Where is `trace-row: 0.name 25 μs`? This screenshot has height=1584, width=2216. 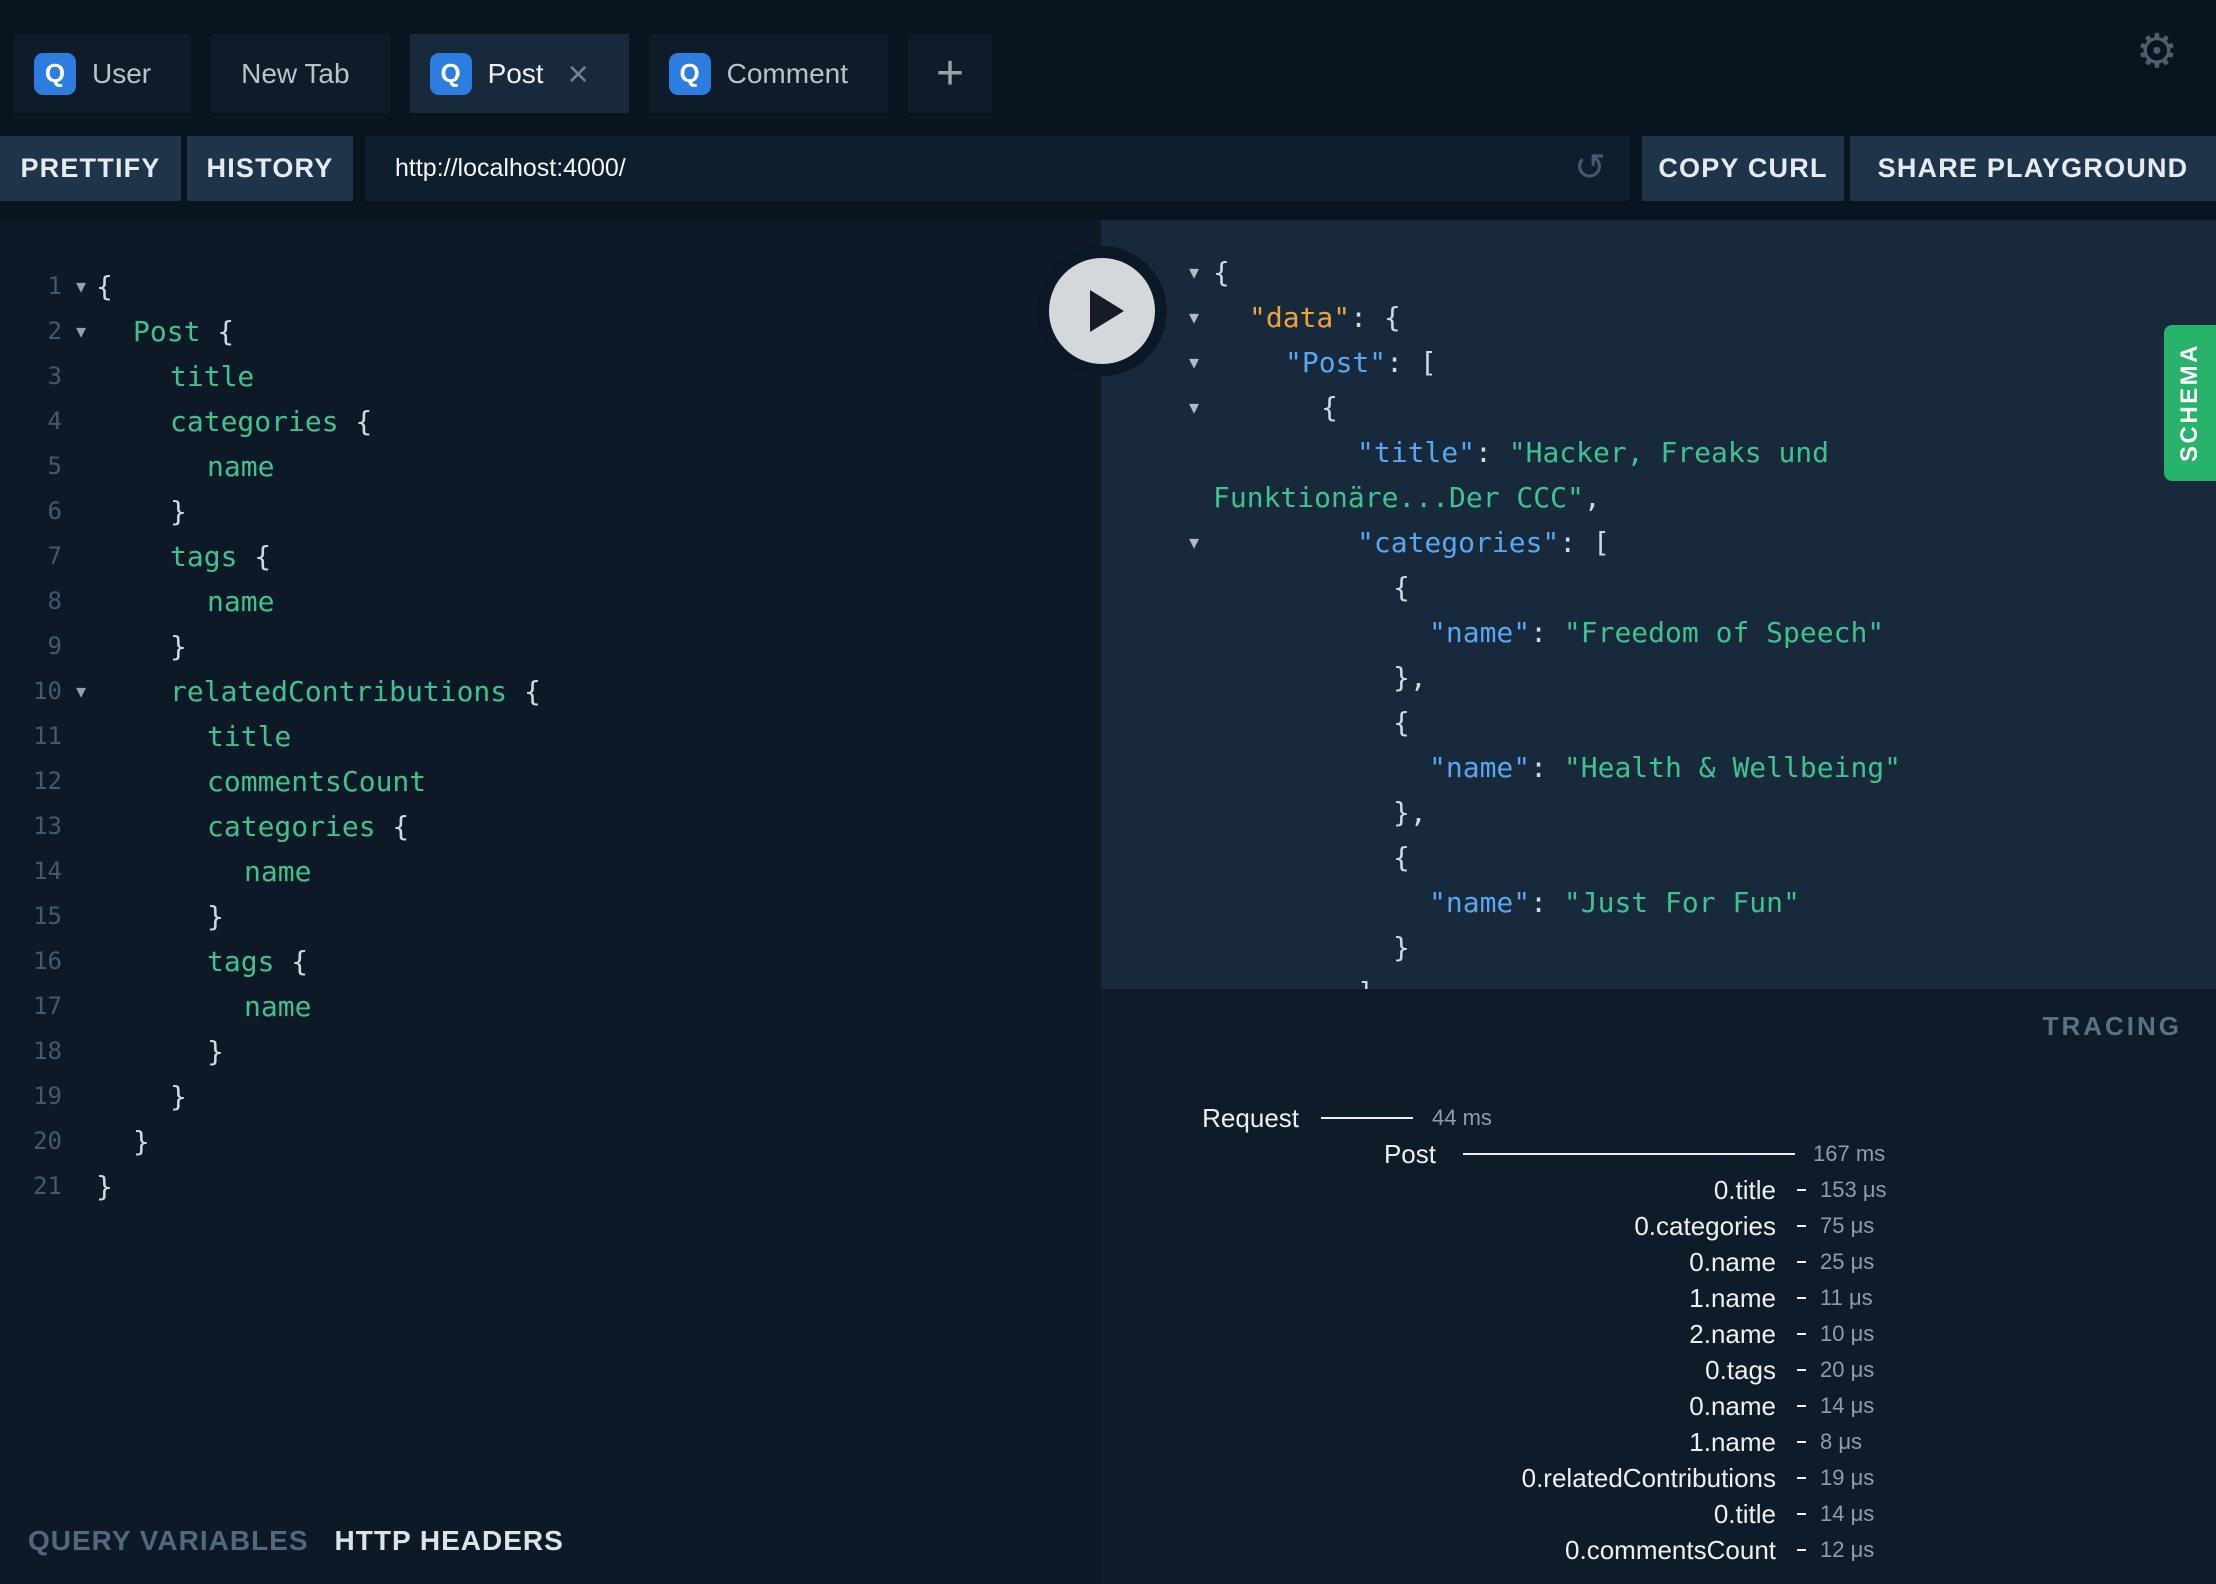
trace-row: 0.name 25 μs is located at coordinates (1658, 1262).